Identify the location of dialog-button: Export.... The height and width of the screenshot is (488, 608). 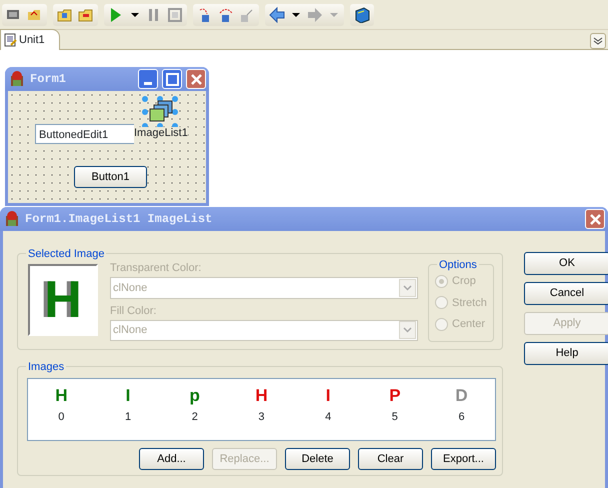
(463, 459).